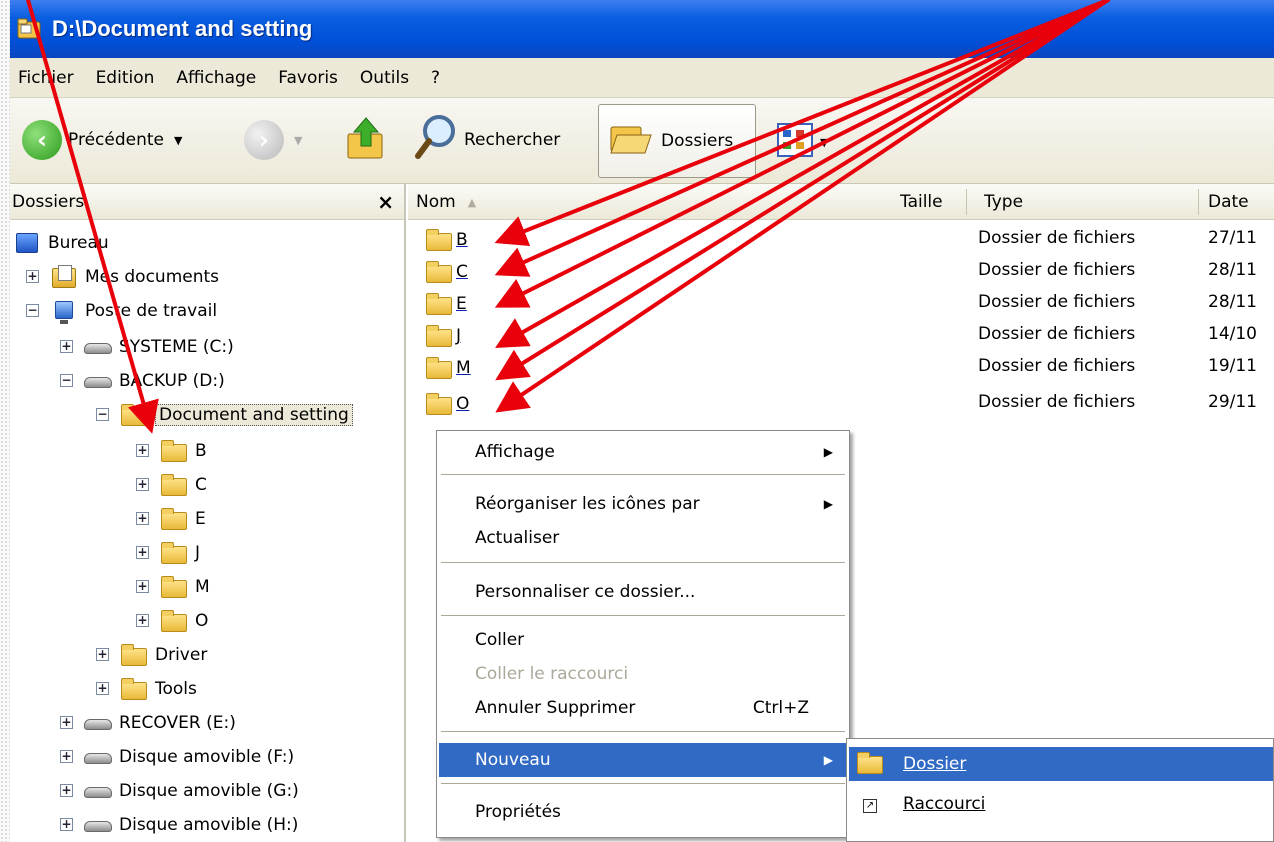 Image resolution: width=1274 pixels, height=842 pixels. Describe the element at coordinates (436, 202) in the screenshot. I see `column-label: Nom` at that location.